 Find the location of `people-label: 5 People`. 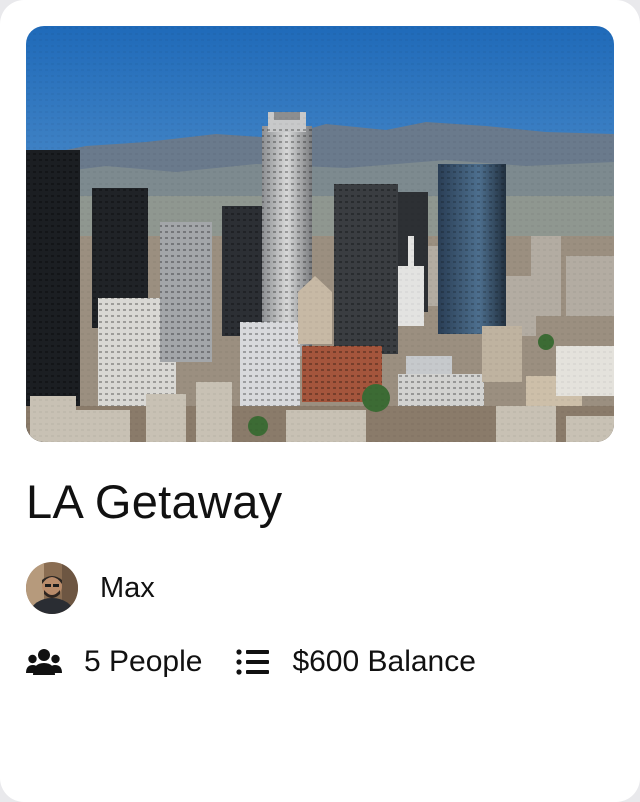

people-label: 5 People is located at coordinates (143, 661).